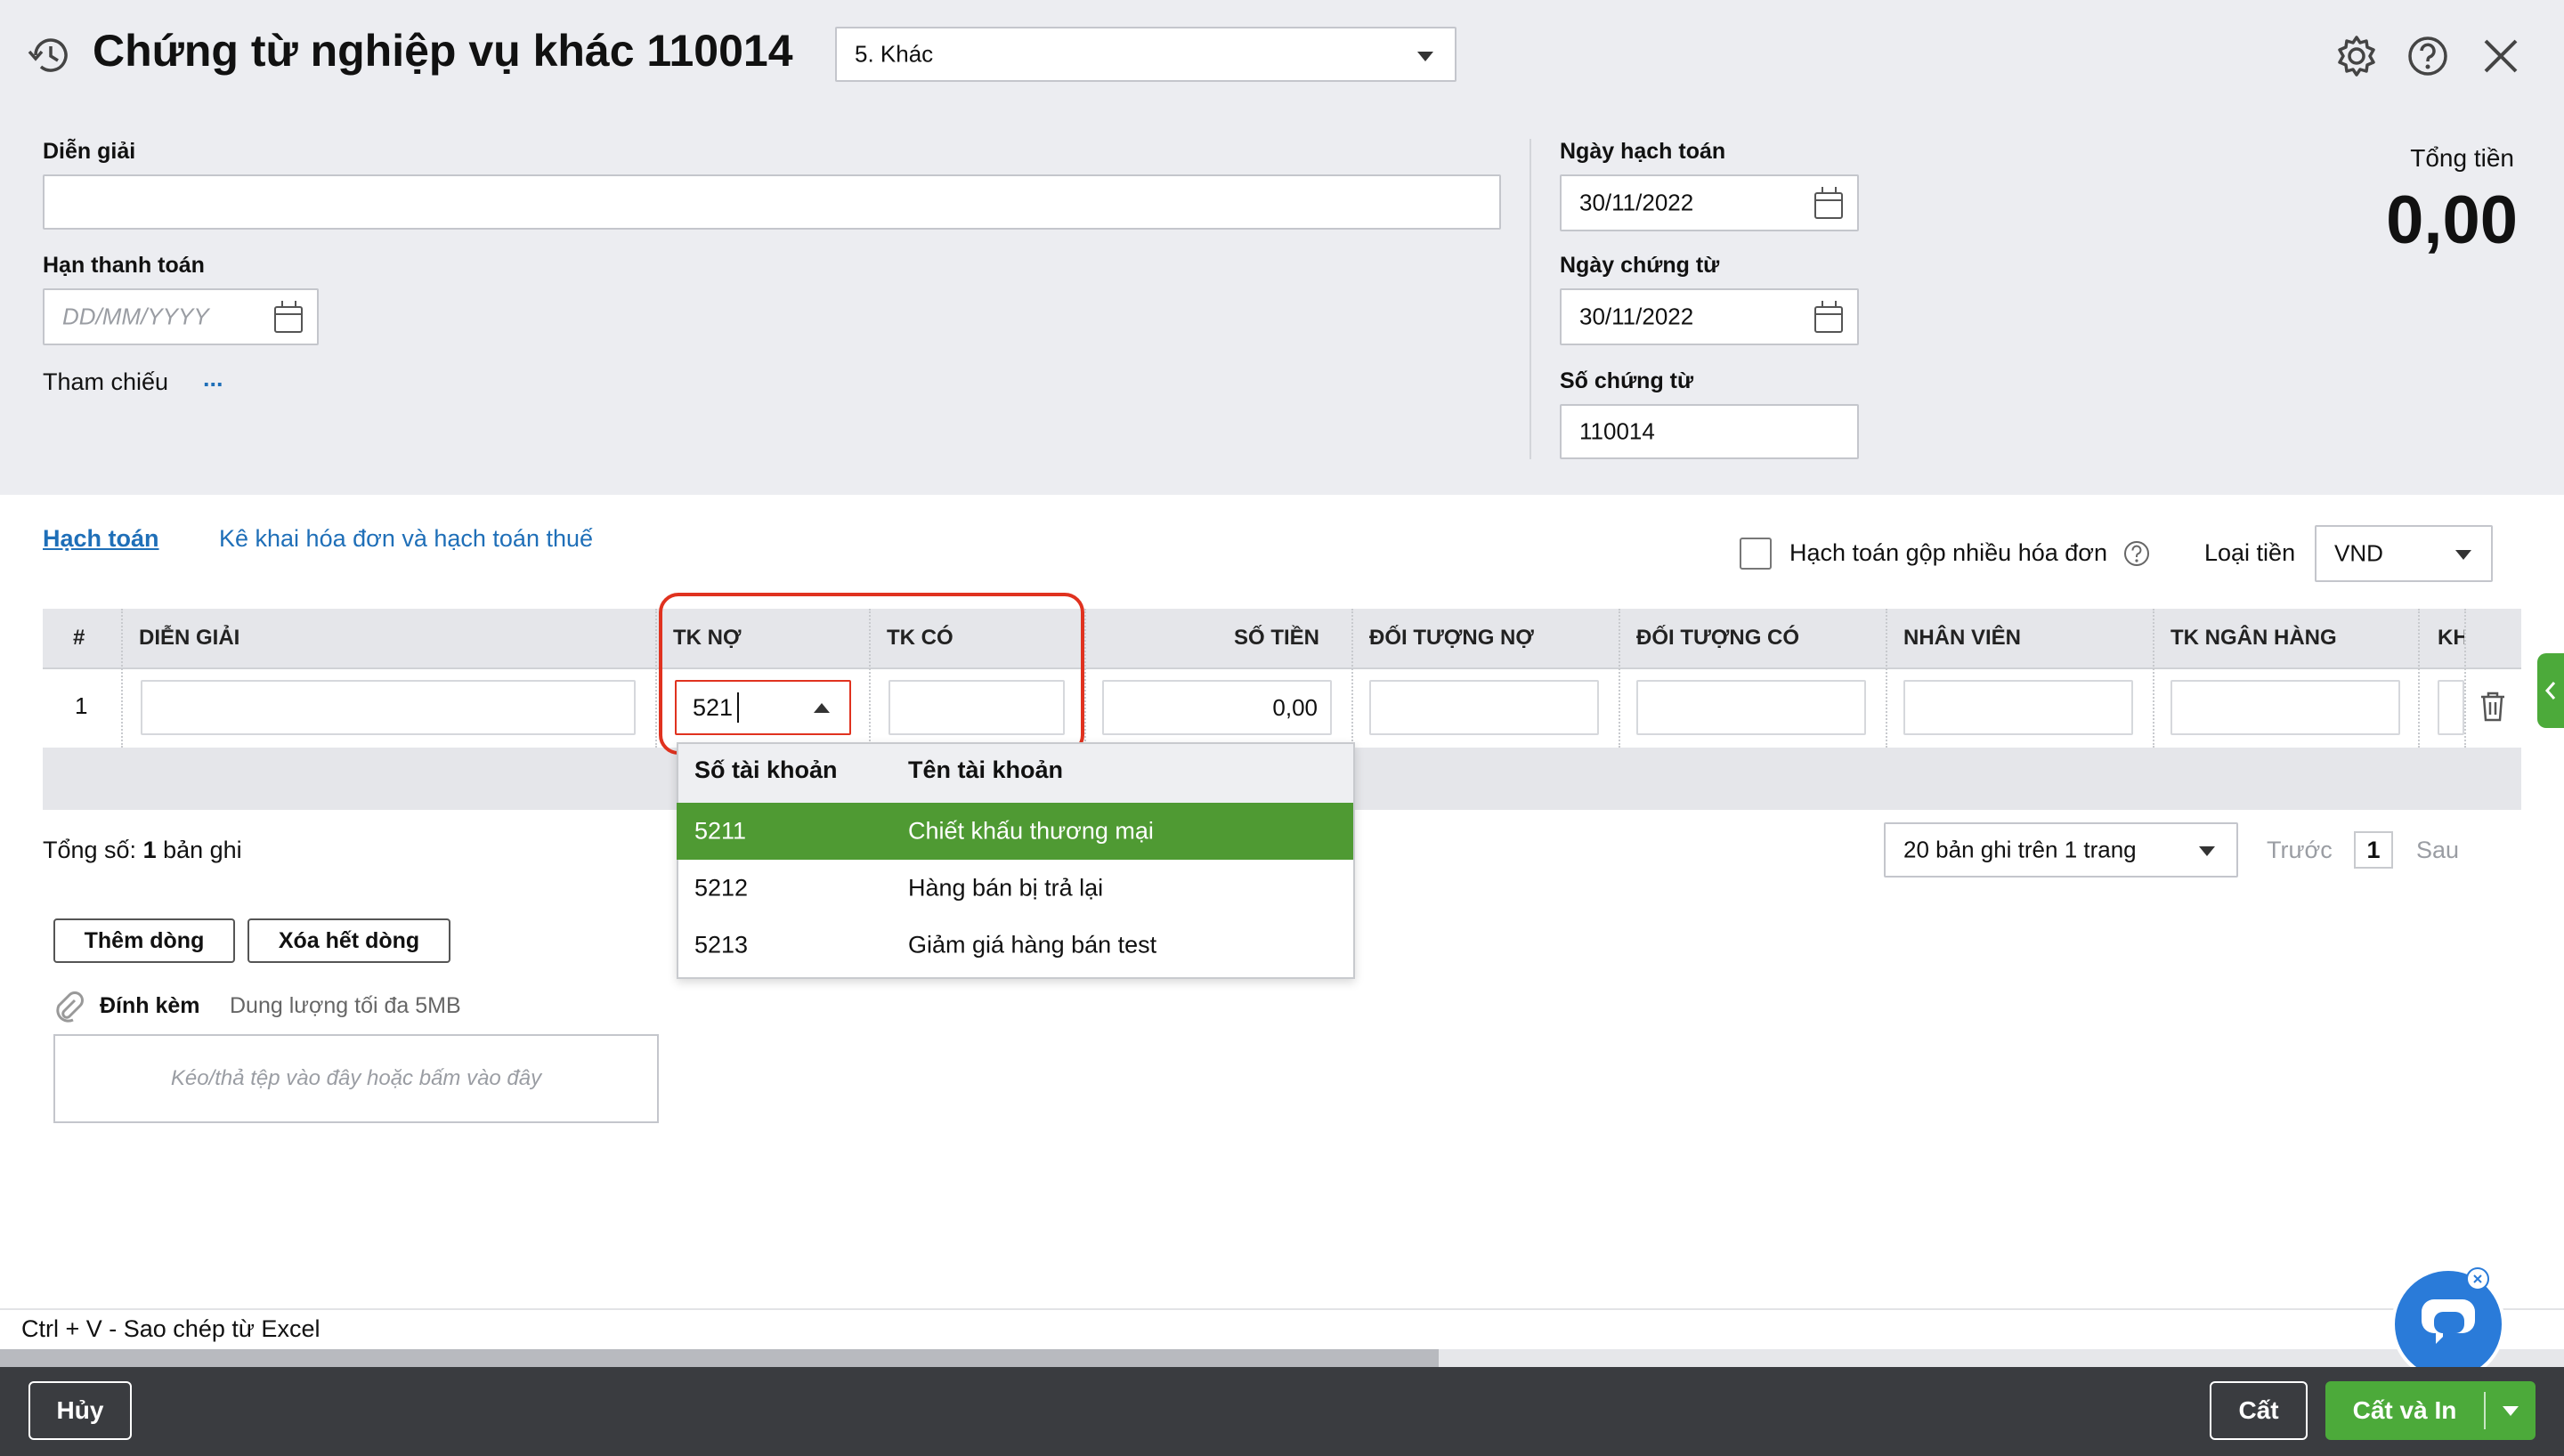 The height and width of the screenshot is (1456, 2564). Describe the element at coordinates (720, 831) in the screenshot. I see `dropdown-item-code: 5211` at that location.